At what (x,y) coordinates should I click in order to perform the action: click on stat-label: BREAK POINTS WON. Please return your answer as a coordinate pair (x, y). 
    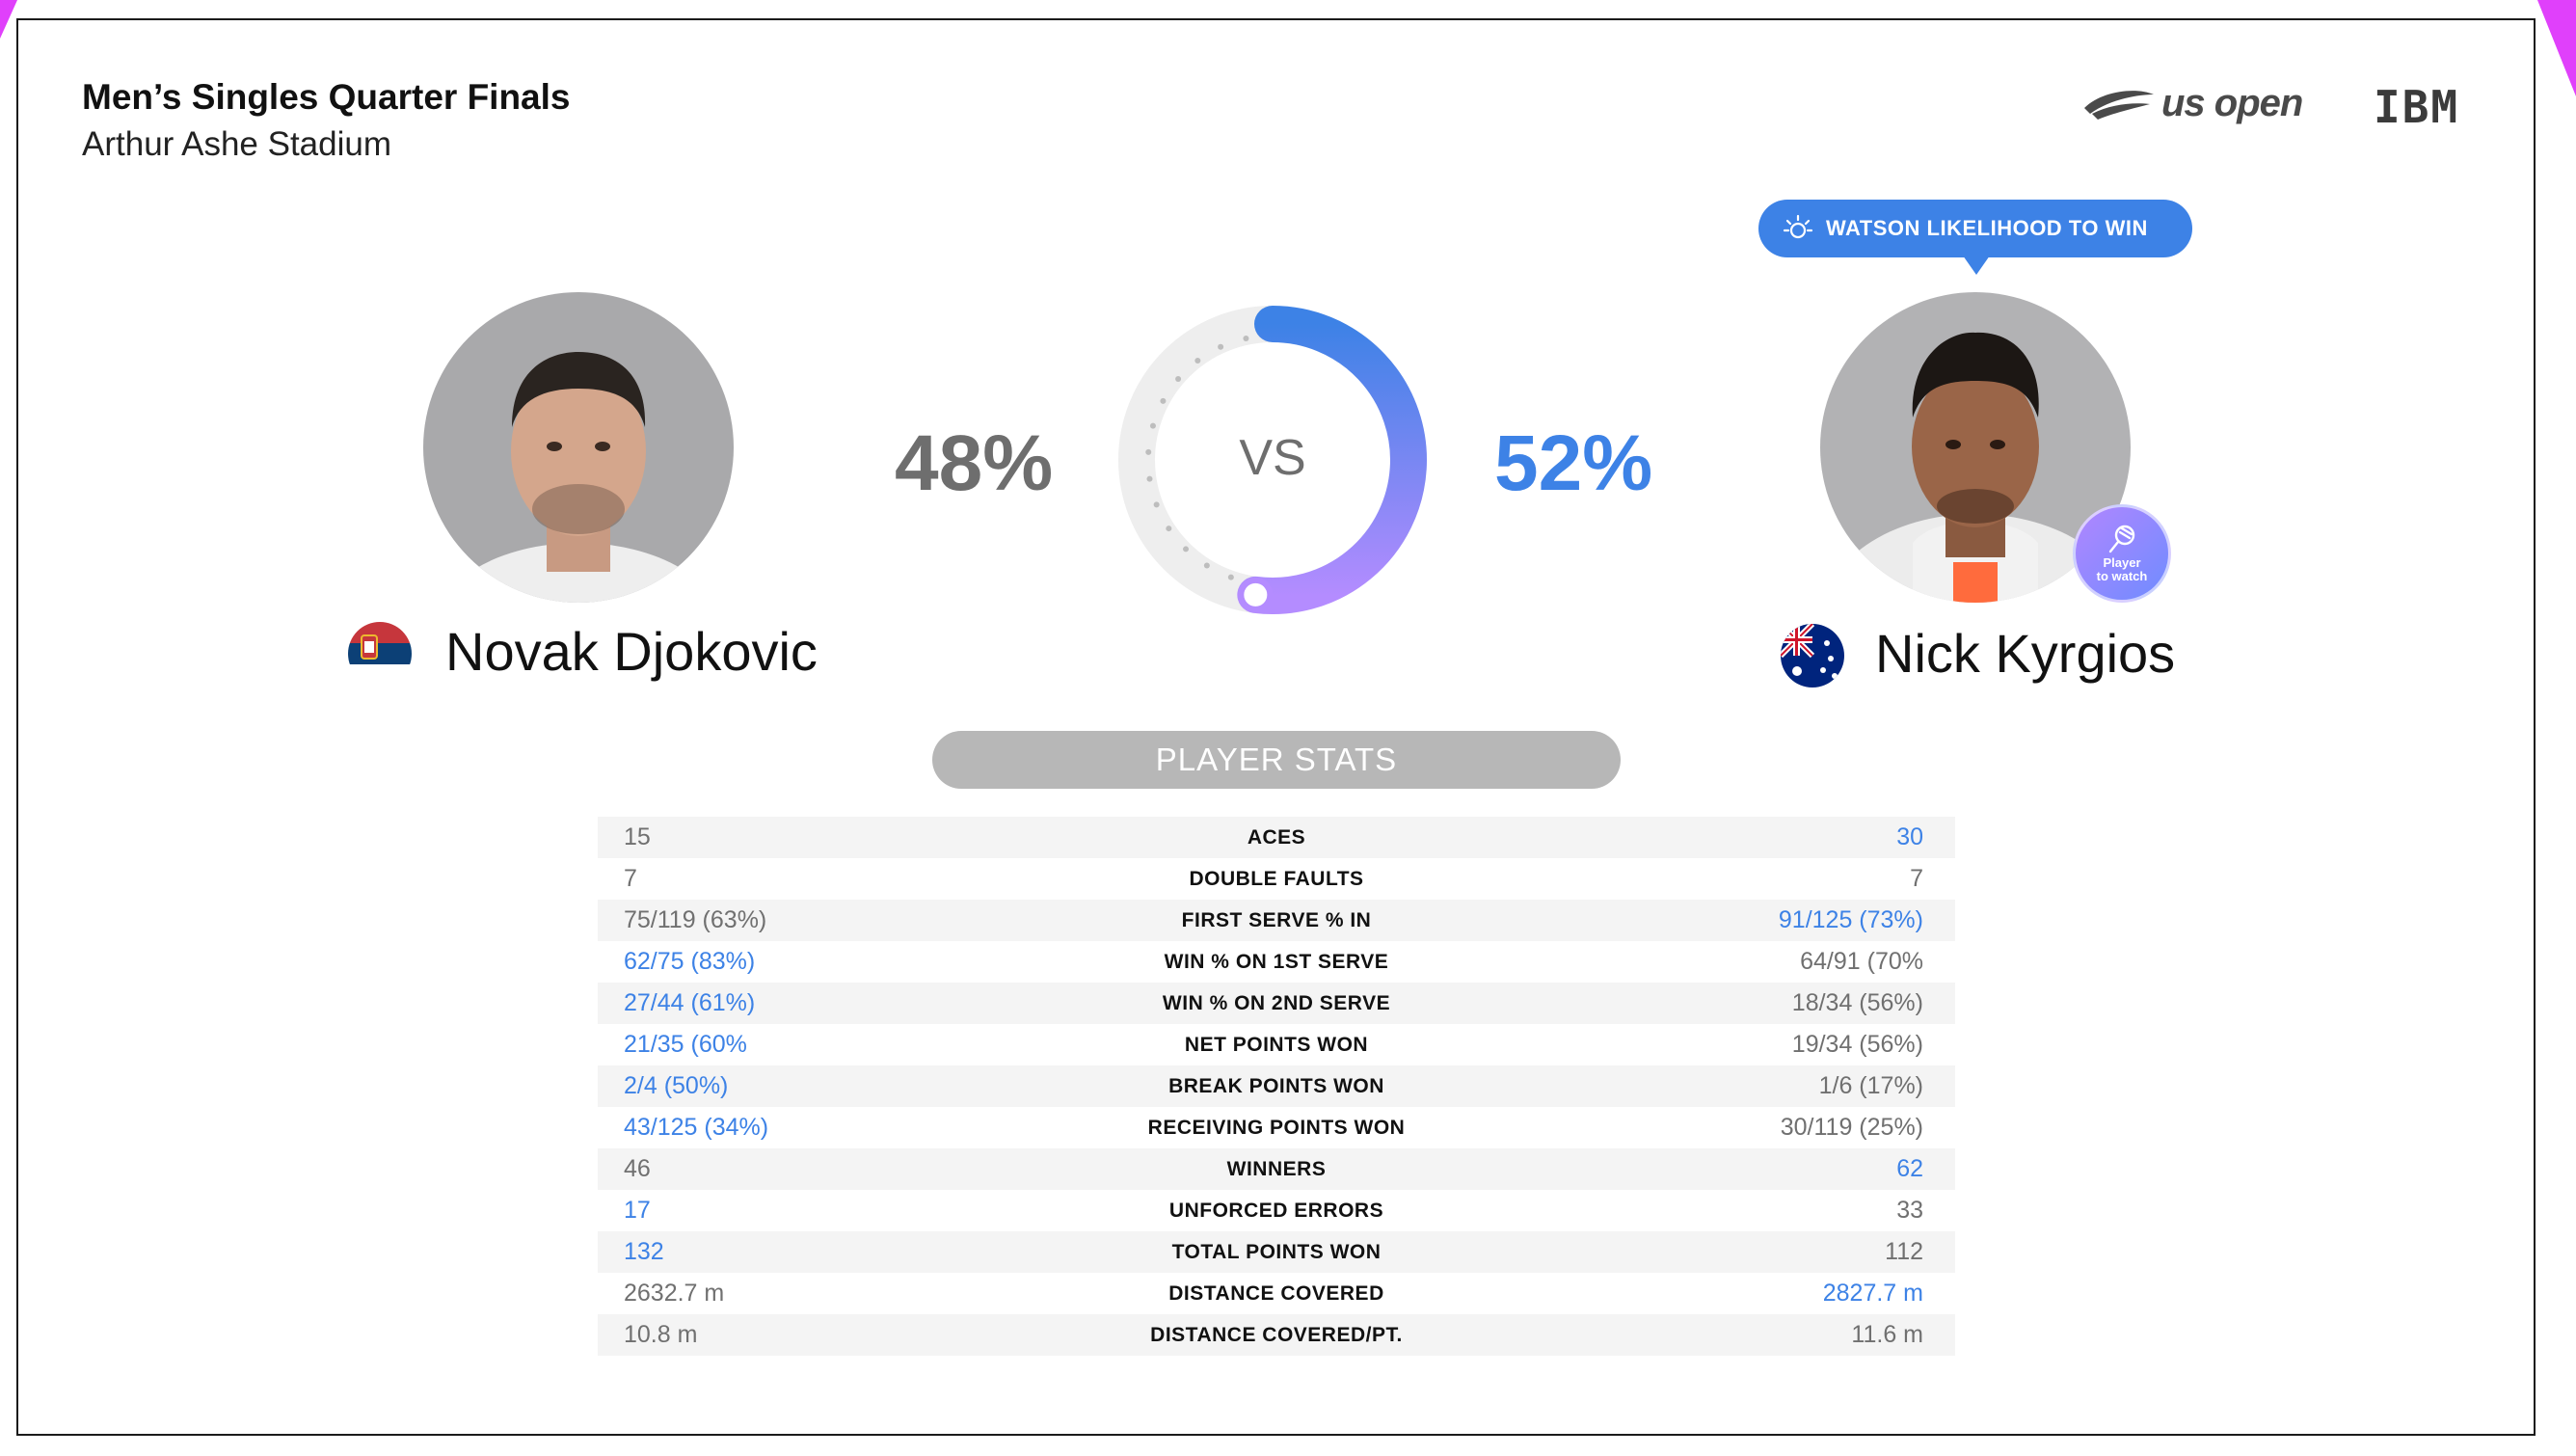
    Looking at the image, I should click on (1276, 1085).